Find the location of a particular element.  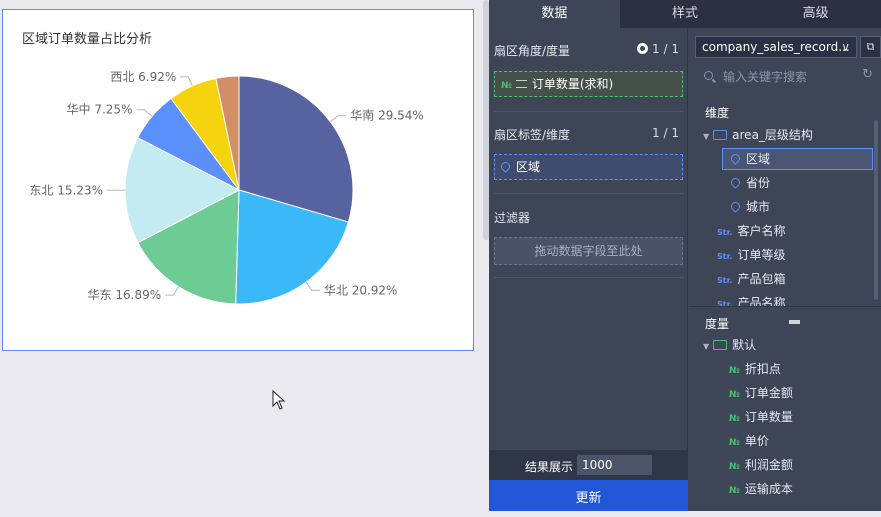

measure-folder-label: 默认 is located at coordinates (744, 345).